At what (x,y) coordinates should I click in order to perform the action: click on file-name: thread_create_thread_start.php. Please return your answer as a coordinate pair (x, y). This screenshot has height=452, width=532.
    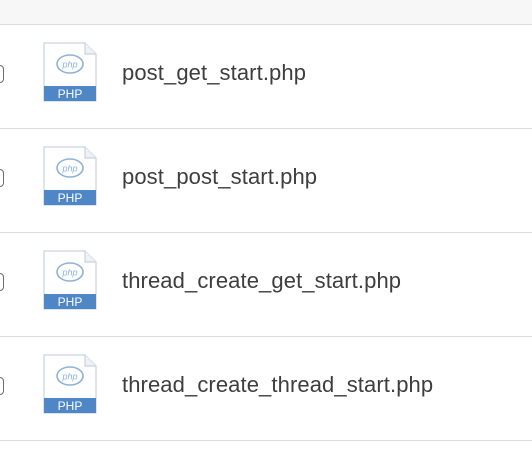
    Looking at the image, I should click on (277, 385).